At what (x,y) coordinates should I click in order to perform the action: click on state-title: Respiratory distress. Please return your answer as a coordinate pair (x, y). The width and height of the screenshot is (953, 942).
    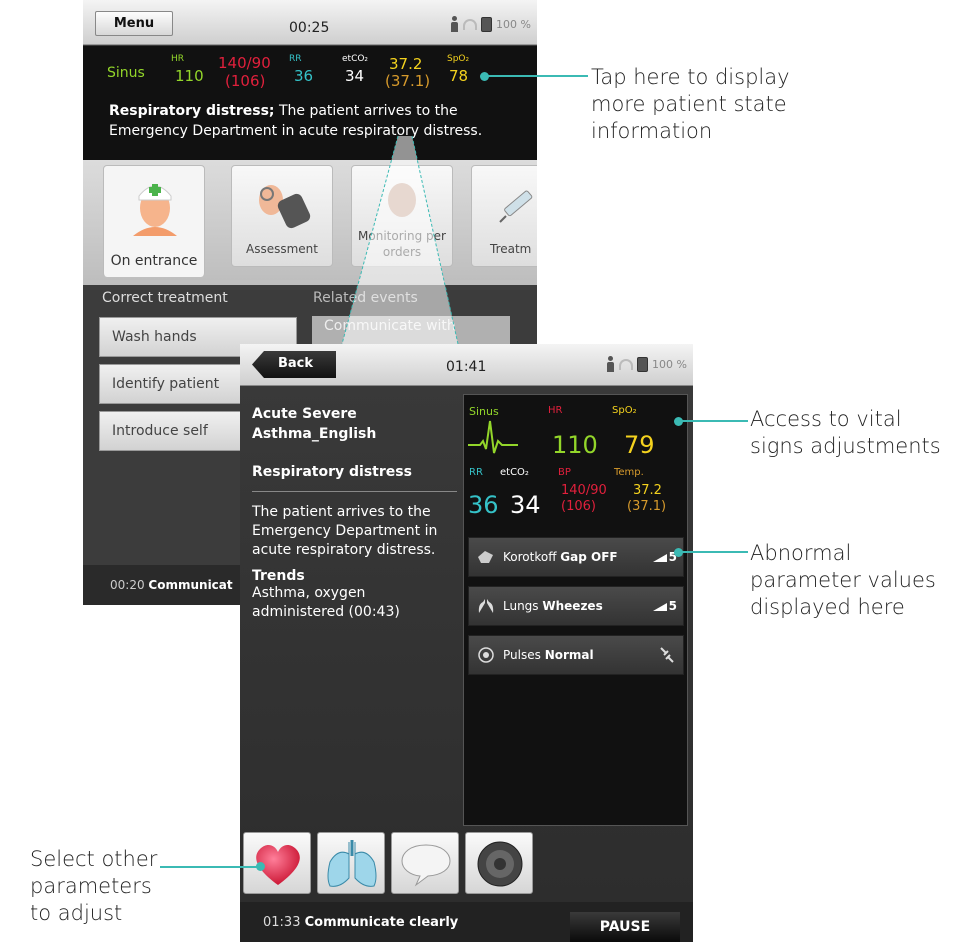
    Looking at the image, I should click on (332, 472).